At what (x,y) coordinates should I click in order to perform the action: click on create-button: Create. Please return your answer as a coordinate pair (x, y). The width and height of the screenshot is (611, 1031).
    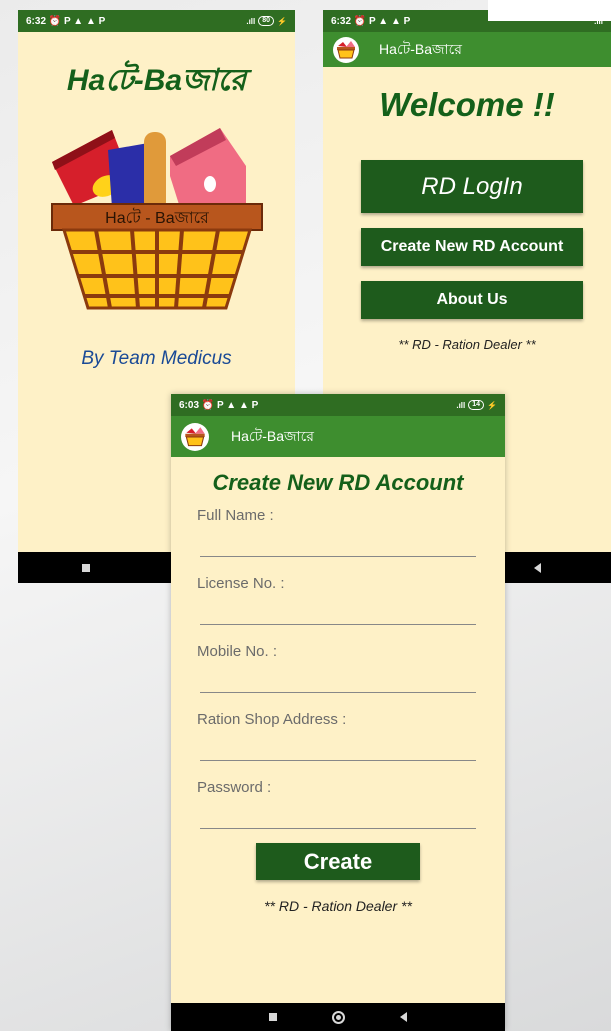
    Looking at the image, I should click on (338, 861).